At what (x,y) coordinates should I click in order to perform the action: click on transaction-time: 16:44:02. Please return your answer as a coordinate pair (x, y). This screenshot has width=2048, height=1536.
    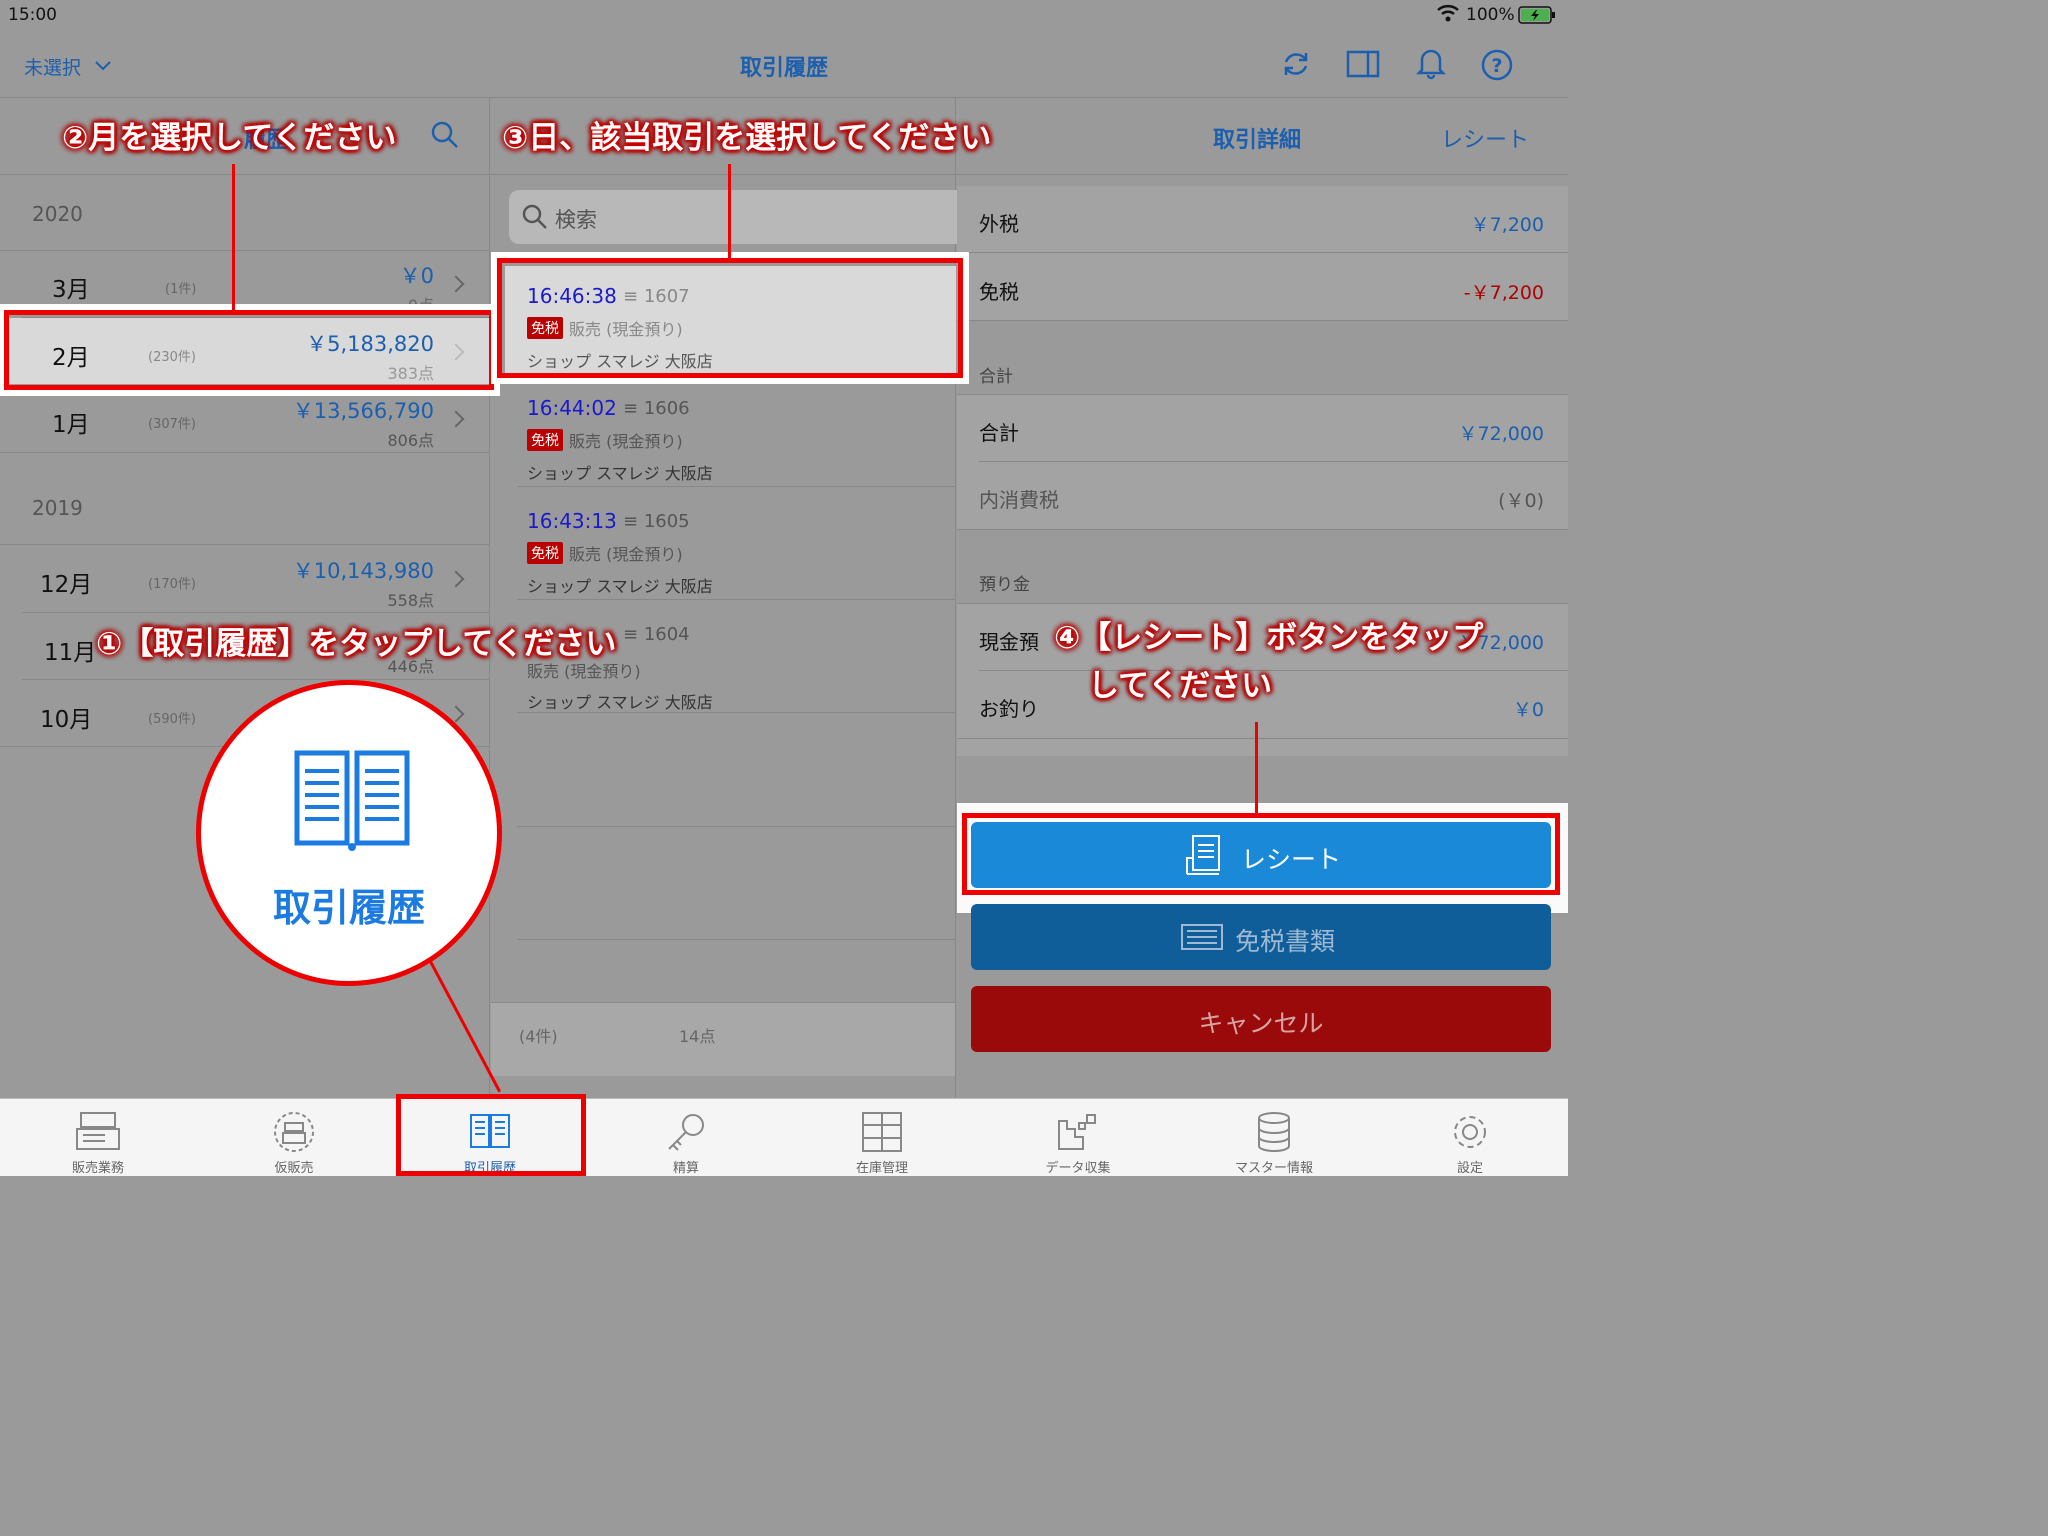
    Looking at the image, I should click on (572, 408).